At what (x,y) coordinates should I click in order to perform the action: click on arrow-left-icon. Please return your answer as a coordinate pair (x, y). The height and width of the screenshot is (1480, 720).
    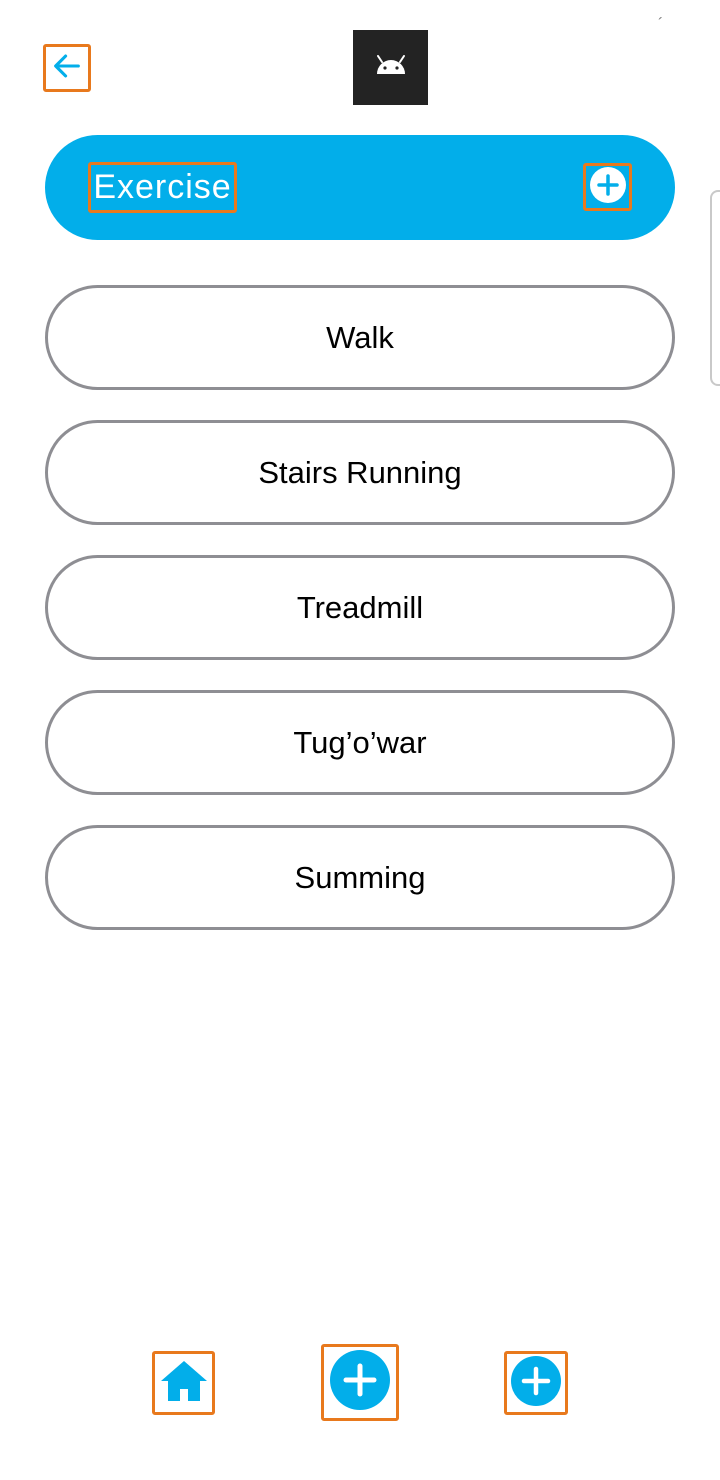
    Looking at the image, I should click on (67, 68).